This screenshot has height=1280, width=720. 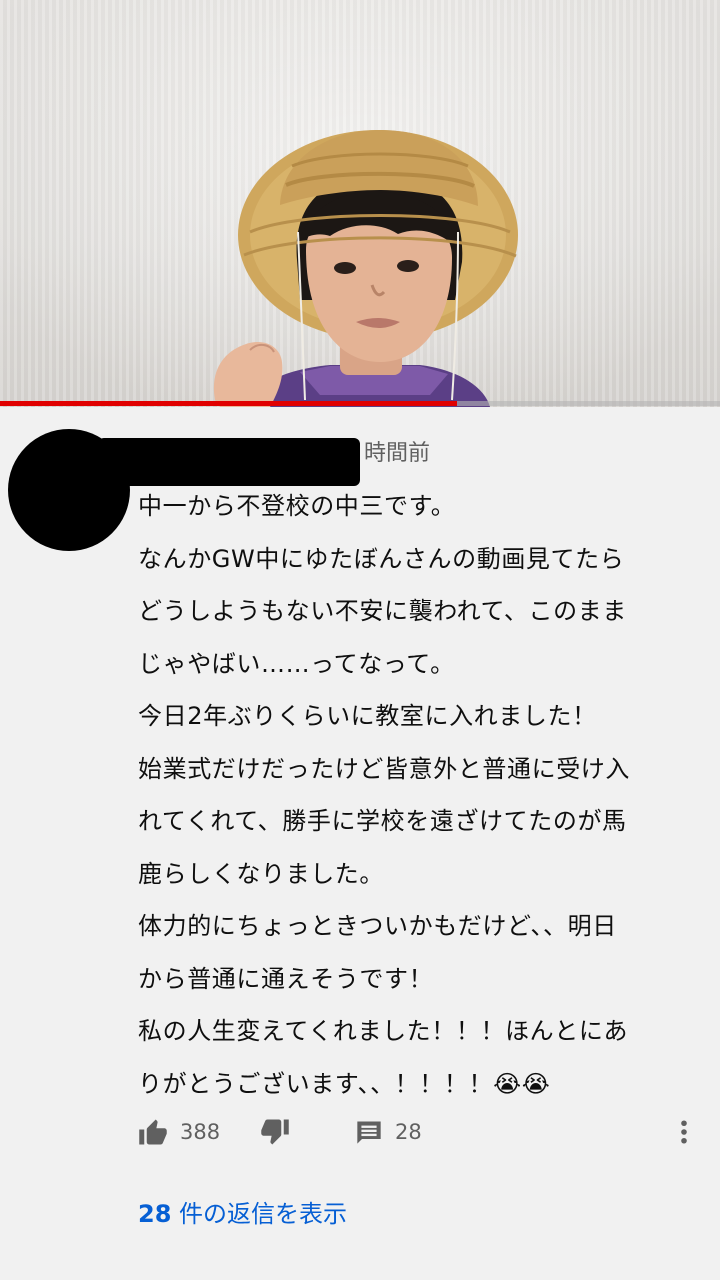 I want to click on author-name-redacted, so click(x=229, y=462).